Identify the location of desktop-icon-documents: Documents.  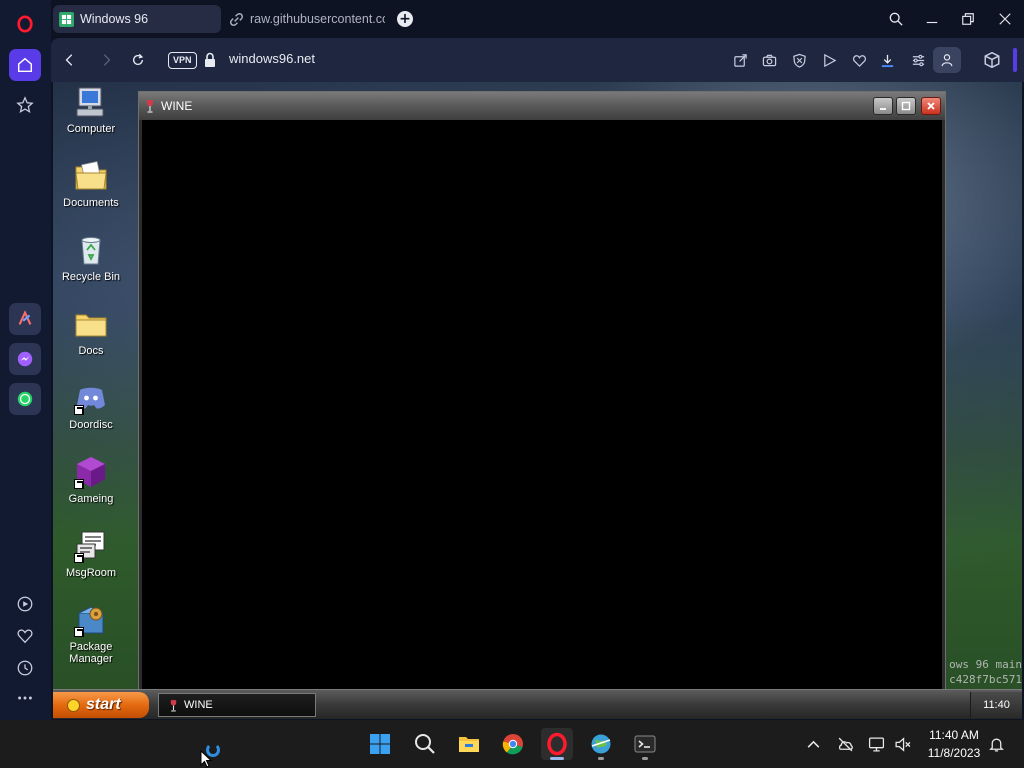
(91, 184).